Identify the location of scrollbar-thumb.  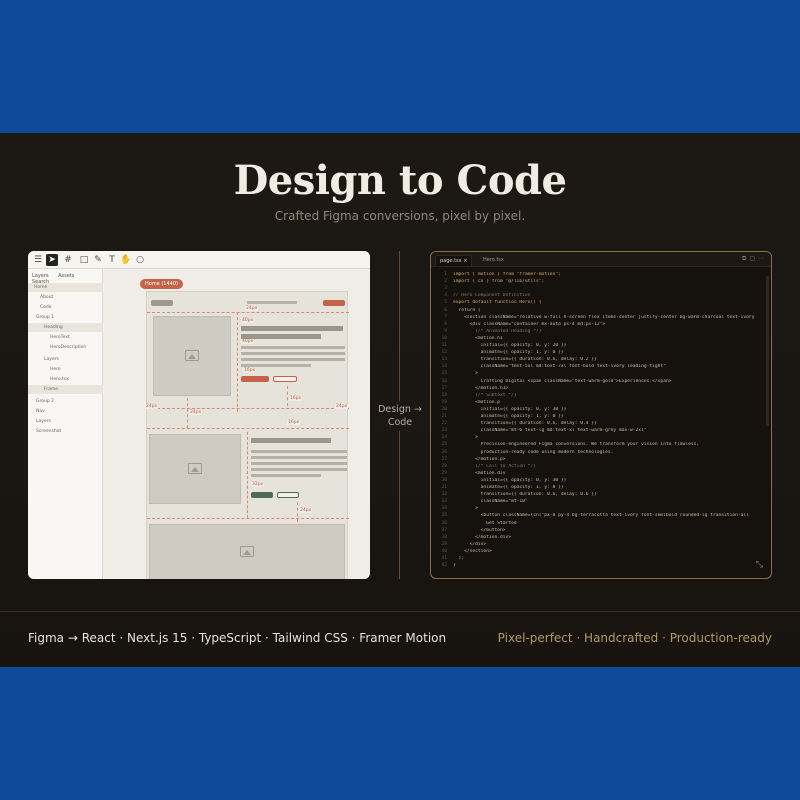
(767, 351).